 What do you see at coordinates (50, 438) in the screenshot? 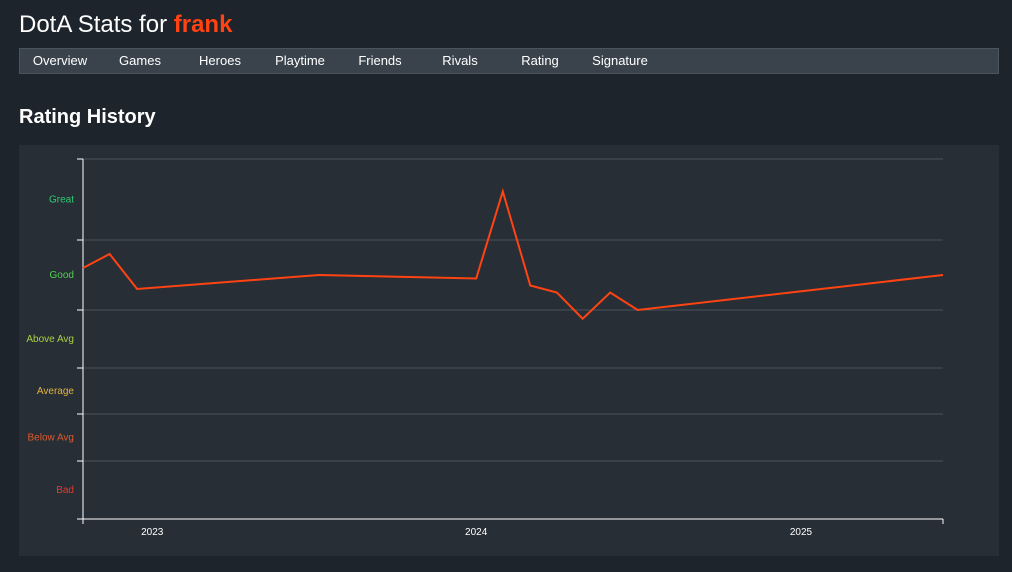
I see `y-band-label-below-avg: Below Avg` at bounding box center [50, 438].